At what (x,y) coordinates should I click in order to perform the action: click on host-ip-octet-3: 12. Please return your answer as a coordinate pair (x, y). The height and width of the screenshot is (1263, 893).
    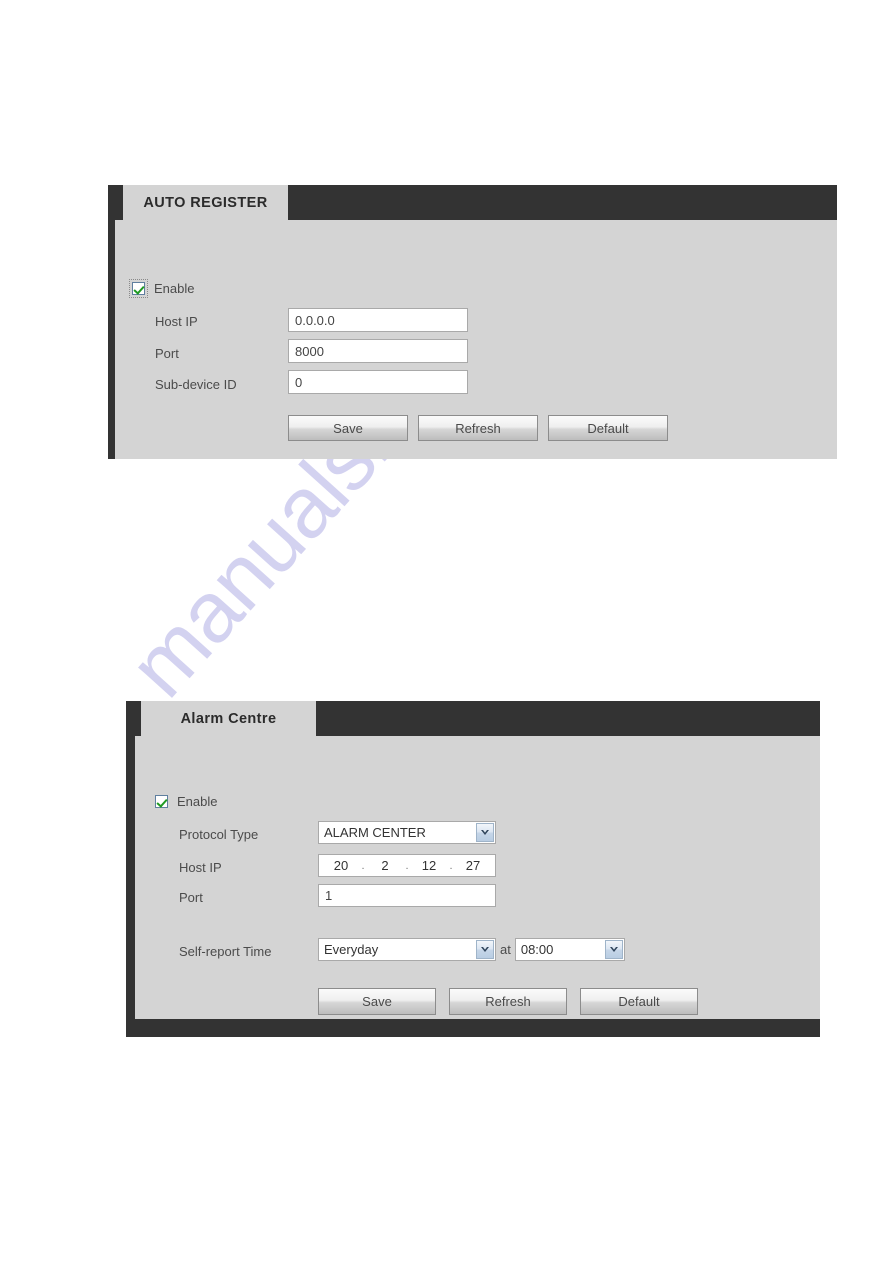
    Looking at the image, I should click on (429, 865).